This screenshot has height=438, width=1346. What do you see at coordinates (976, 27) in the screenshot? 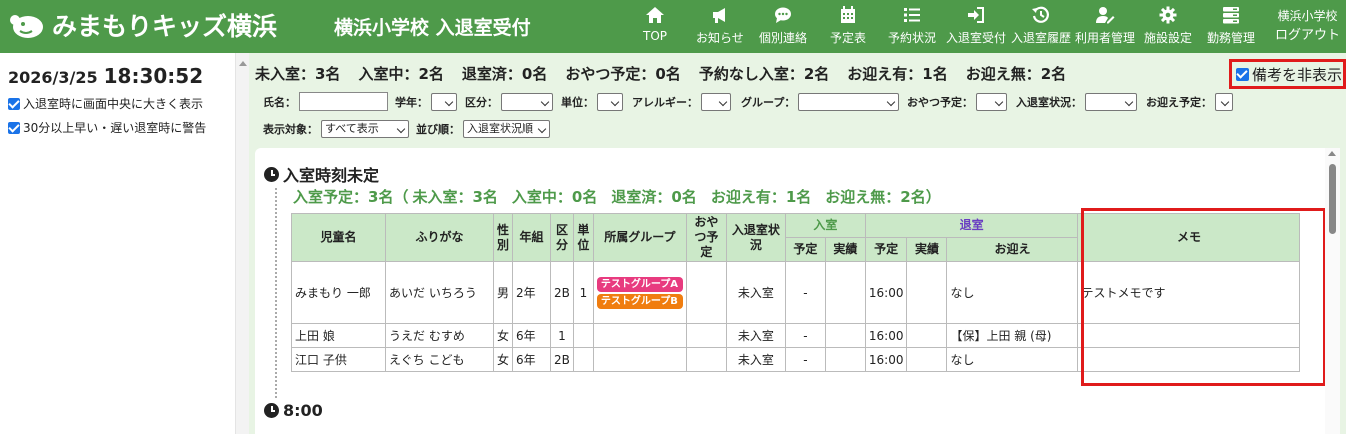
I see `nav-checkin: 入退室受付` at bounding box center [976, 27].